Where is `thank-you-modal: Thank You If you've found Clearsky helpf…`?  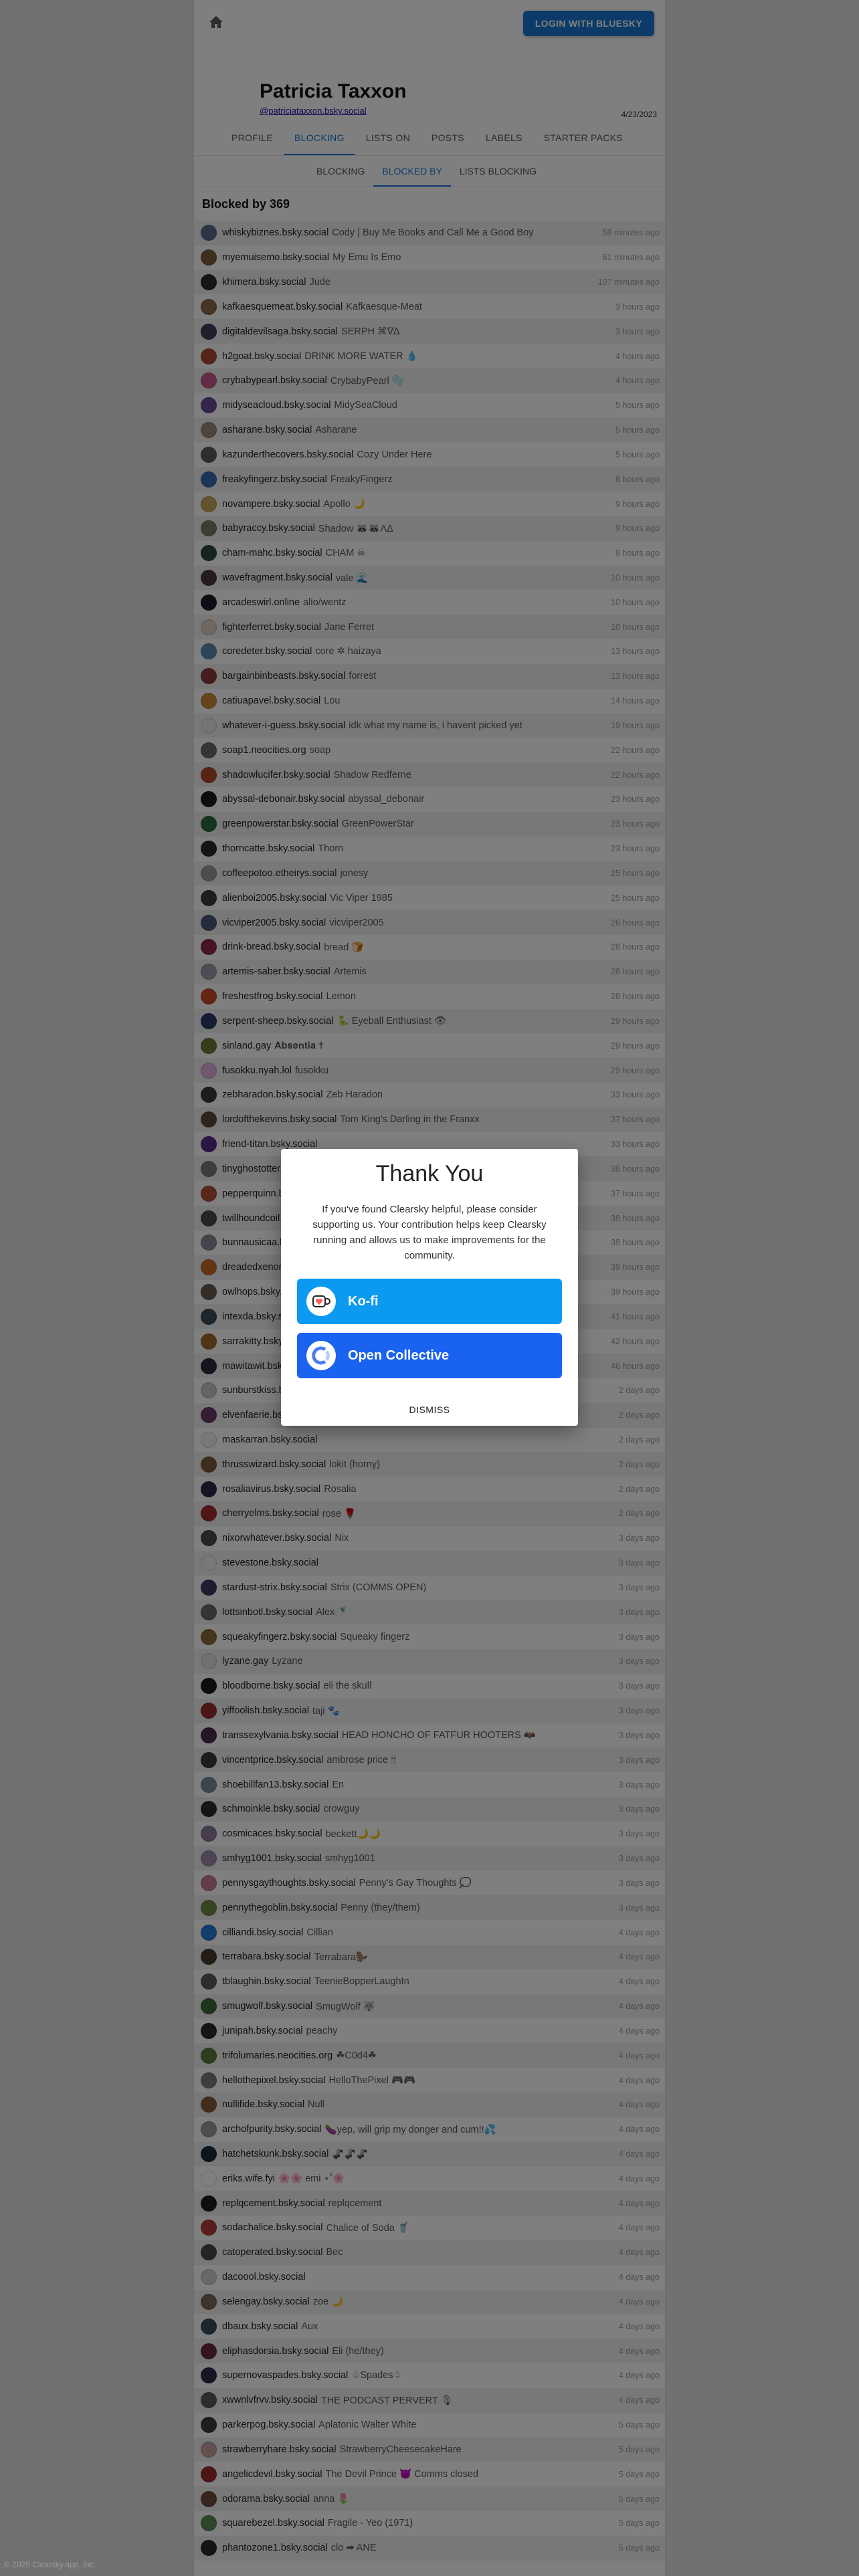
thank-you-modal: Thank You If you've found Clearsky helpf… is located at coordinates (429, 1288).